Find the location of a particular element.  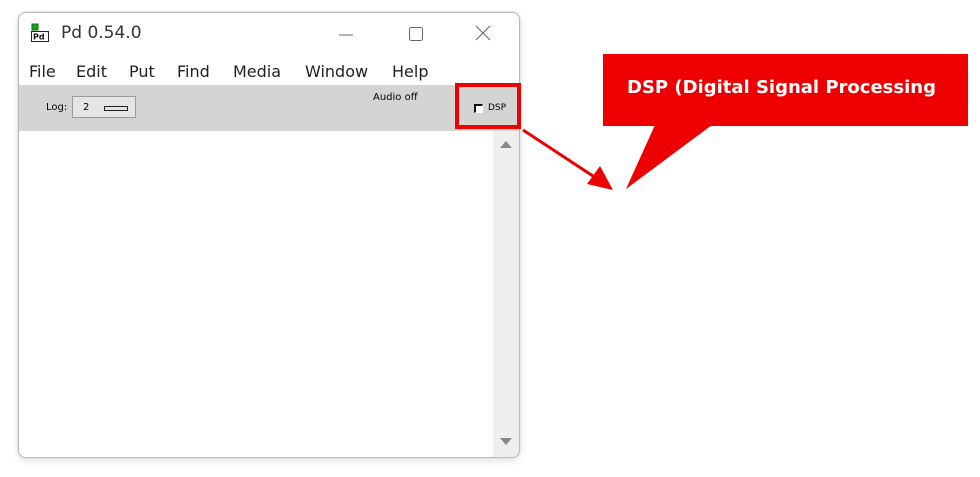

close-icon is located at coordinates (483, 34).